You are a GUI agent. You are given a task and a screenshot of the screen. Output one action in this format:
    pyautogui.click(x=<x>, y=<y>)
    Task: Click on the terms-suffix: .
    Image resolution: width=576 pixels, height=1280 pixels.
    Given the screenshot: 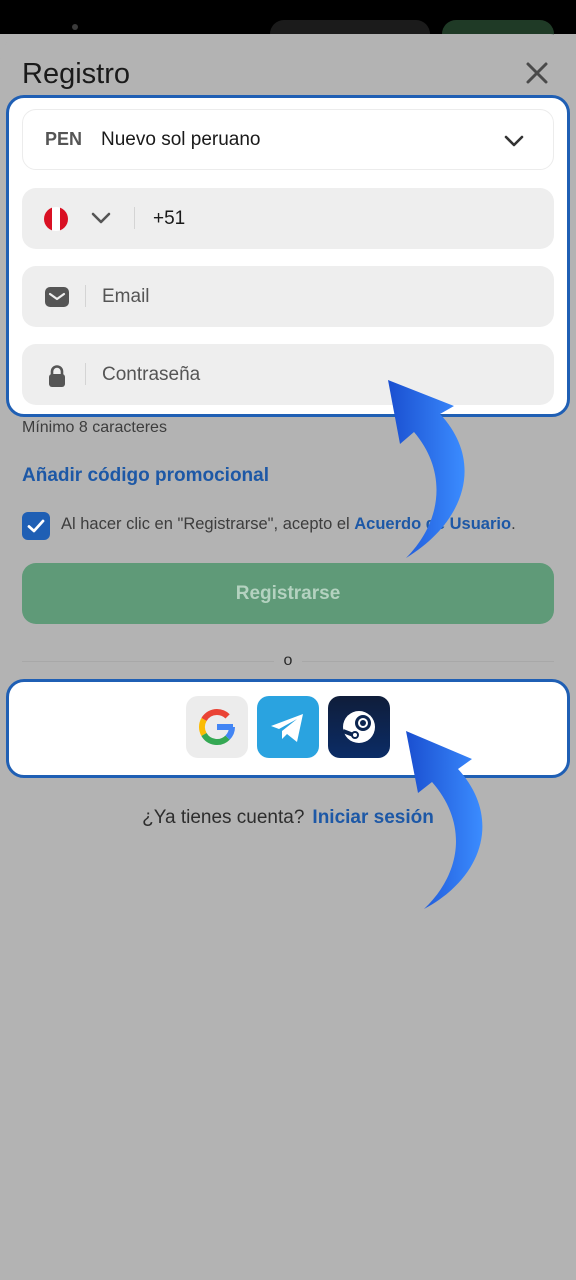 What is the action you would take?
    pyautogui.click(x=513, y=524)
    